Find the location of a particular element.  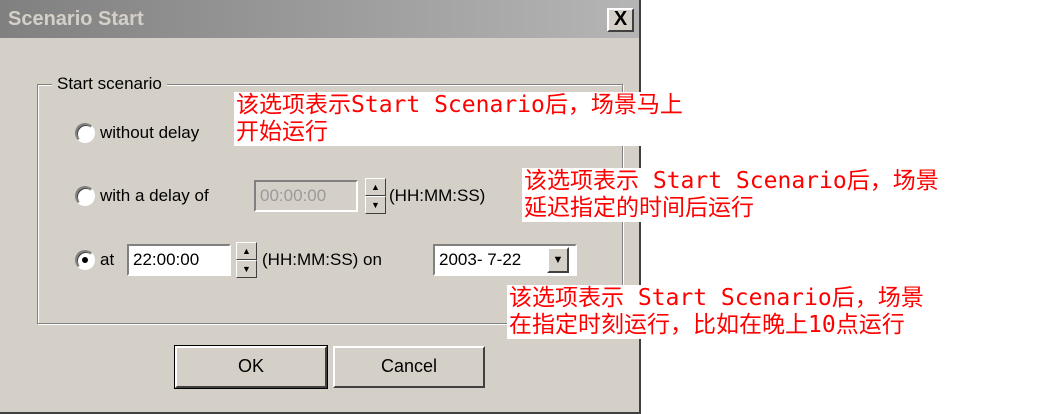

radio-selected-dot is located at coordinates (85, 260).